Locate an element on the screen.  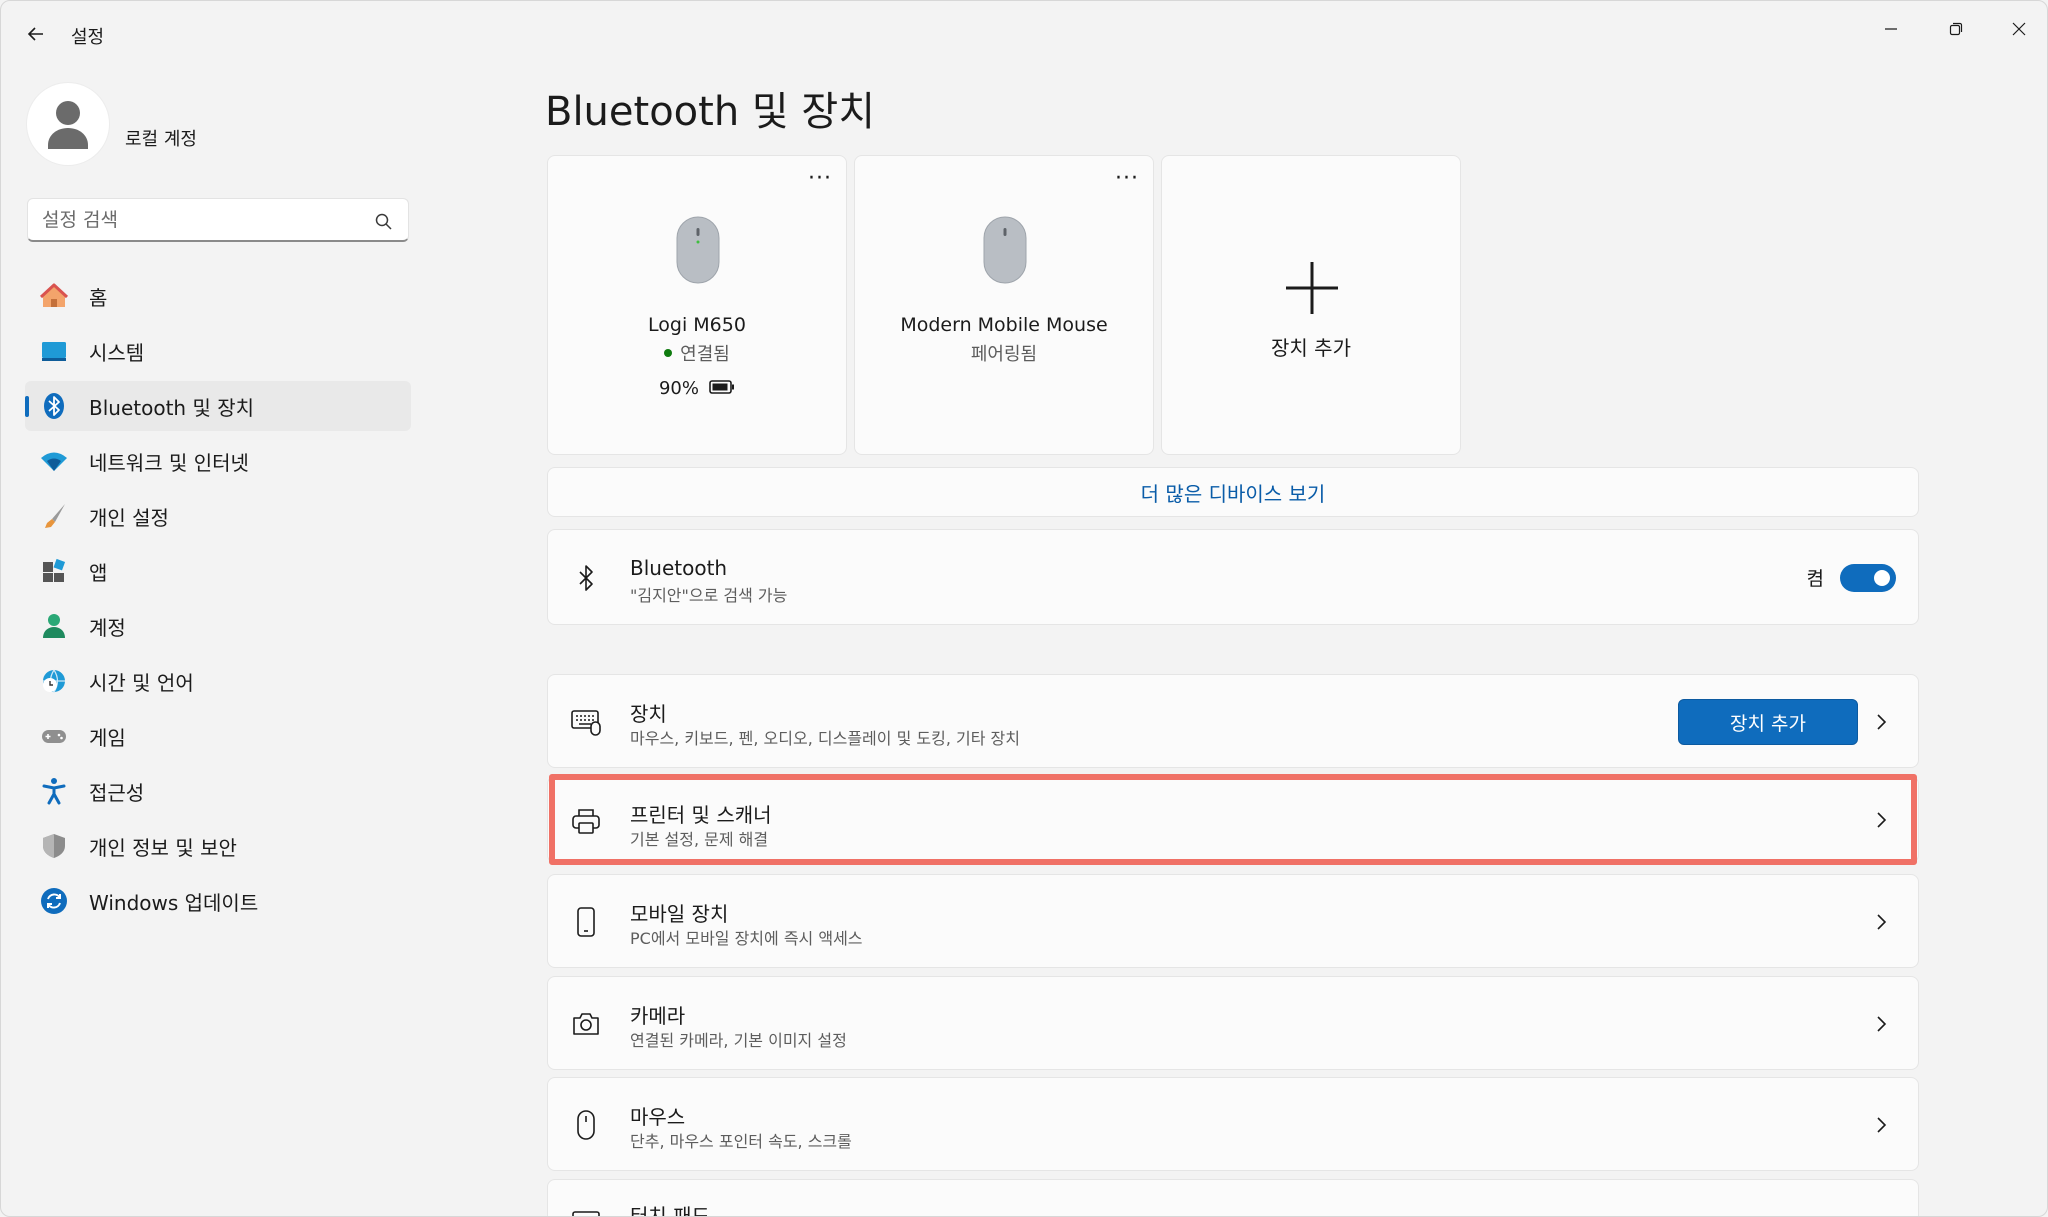
back-arrow-icon is located at coordinates (35, 34).